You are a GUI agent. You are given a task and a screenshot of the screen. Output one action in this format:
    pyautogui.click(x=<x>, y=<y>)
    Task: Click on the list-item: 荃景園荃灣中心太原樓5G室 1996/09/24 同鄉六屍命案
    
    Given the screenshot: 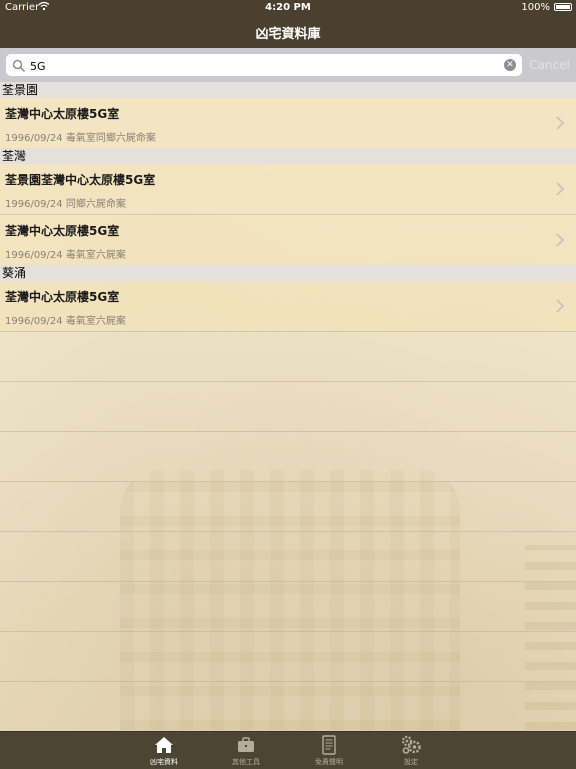 What is the action you would take?
    pyautogui.click(x=288, y=189)
    